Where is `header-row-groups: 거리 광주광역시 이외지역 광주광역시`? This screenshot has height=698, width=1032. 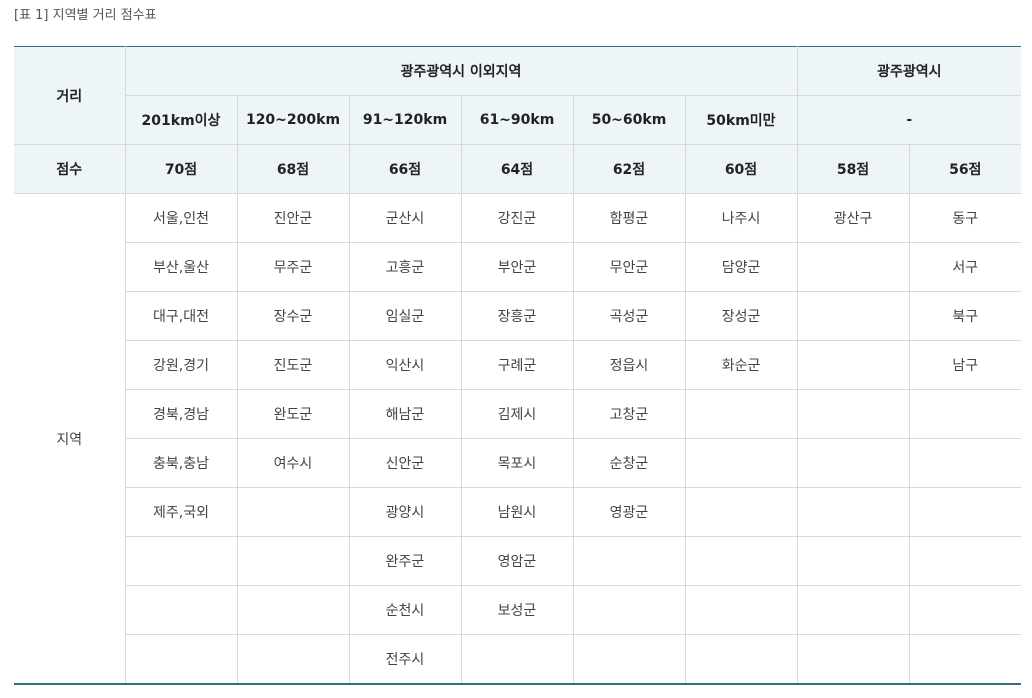
header-row-groups: 거리 광주광역시 이외지역 광주광역시 is located at coordinates (518, 95).